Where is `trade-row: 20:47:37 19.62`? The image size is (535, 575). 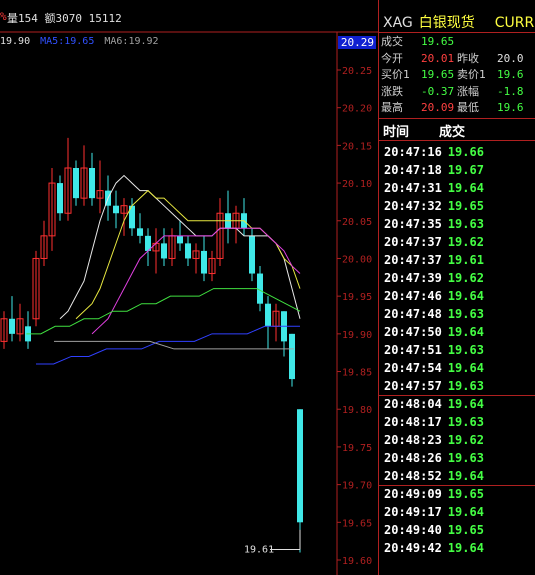 trade-row: 20:47:37 19.62 is located at coordinates (434, 242).